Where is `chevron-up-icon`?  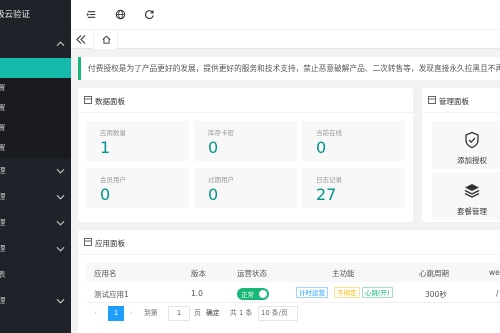 chevron-up-icon is located at coordinates (60, 44).